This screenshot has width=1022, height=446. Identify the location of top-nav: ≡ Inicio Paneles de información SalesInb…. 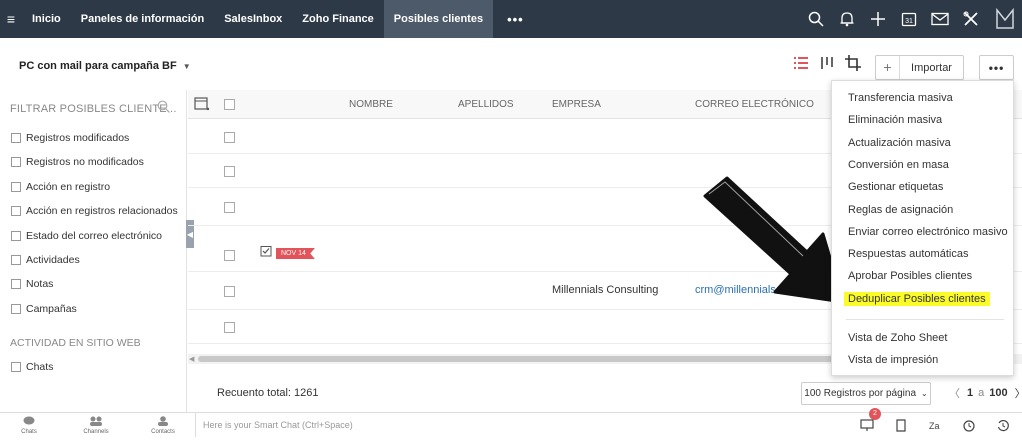
(511, 19).